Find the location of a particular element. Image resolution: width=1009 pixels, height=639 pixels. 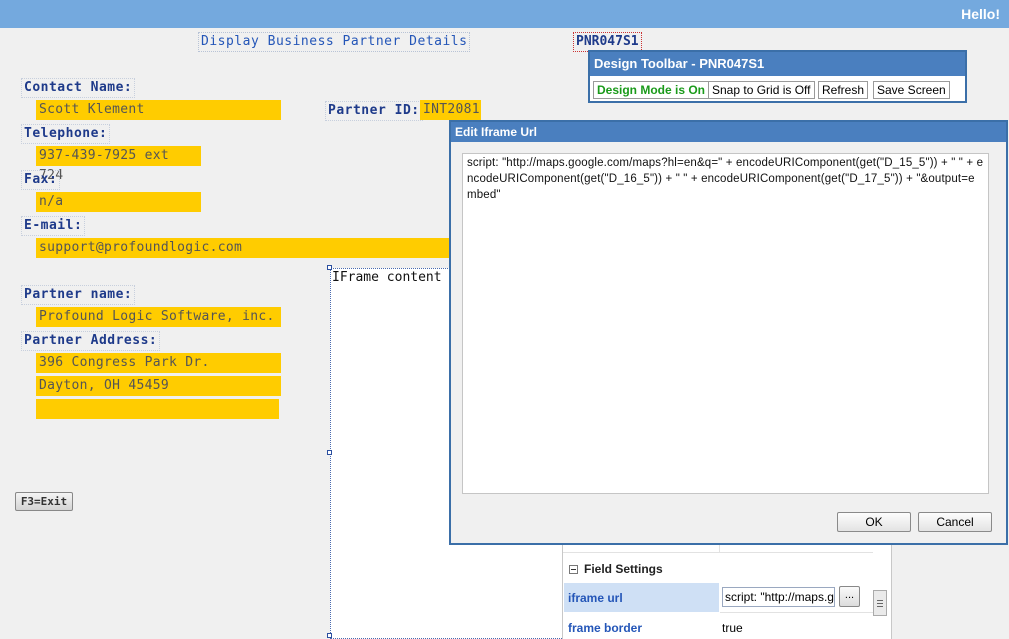

telephone-label: Telephone: is located at coordinates (66, 134).